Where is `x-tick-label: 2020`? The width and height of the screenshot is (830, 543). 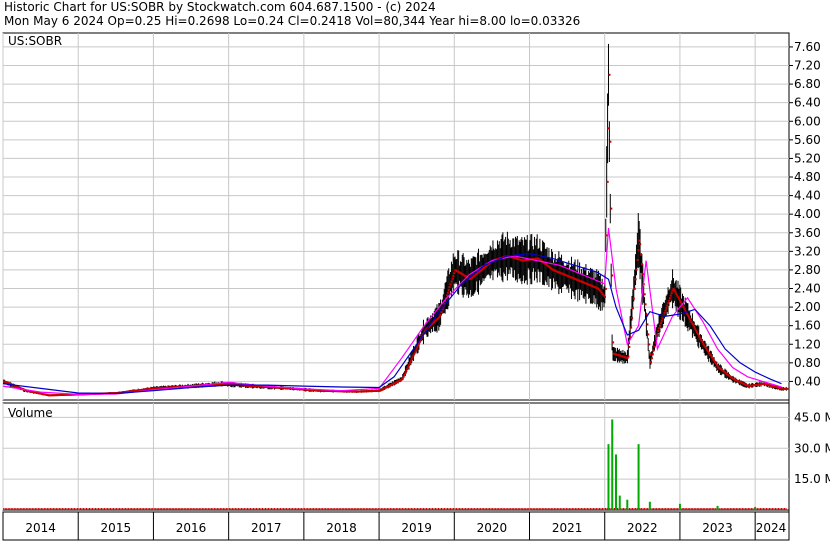
x-tick-label: 2020 is located at coordinates (492, 528).